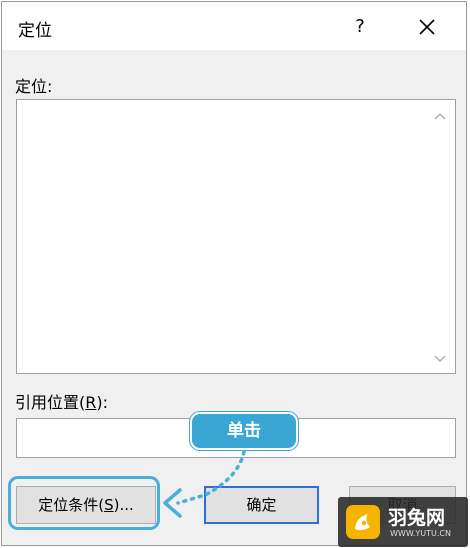  Describe the element at coordinates (204, 484) in the screenshot. I see `annotation-pointer` at that location.